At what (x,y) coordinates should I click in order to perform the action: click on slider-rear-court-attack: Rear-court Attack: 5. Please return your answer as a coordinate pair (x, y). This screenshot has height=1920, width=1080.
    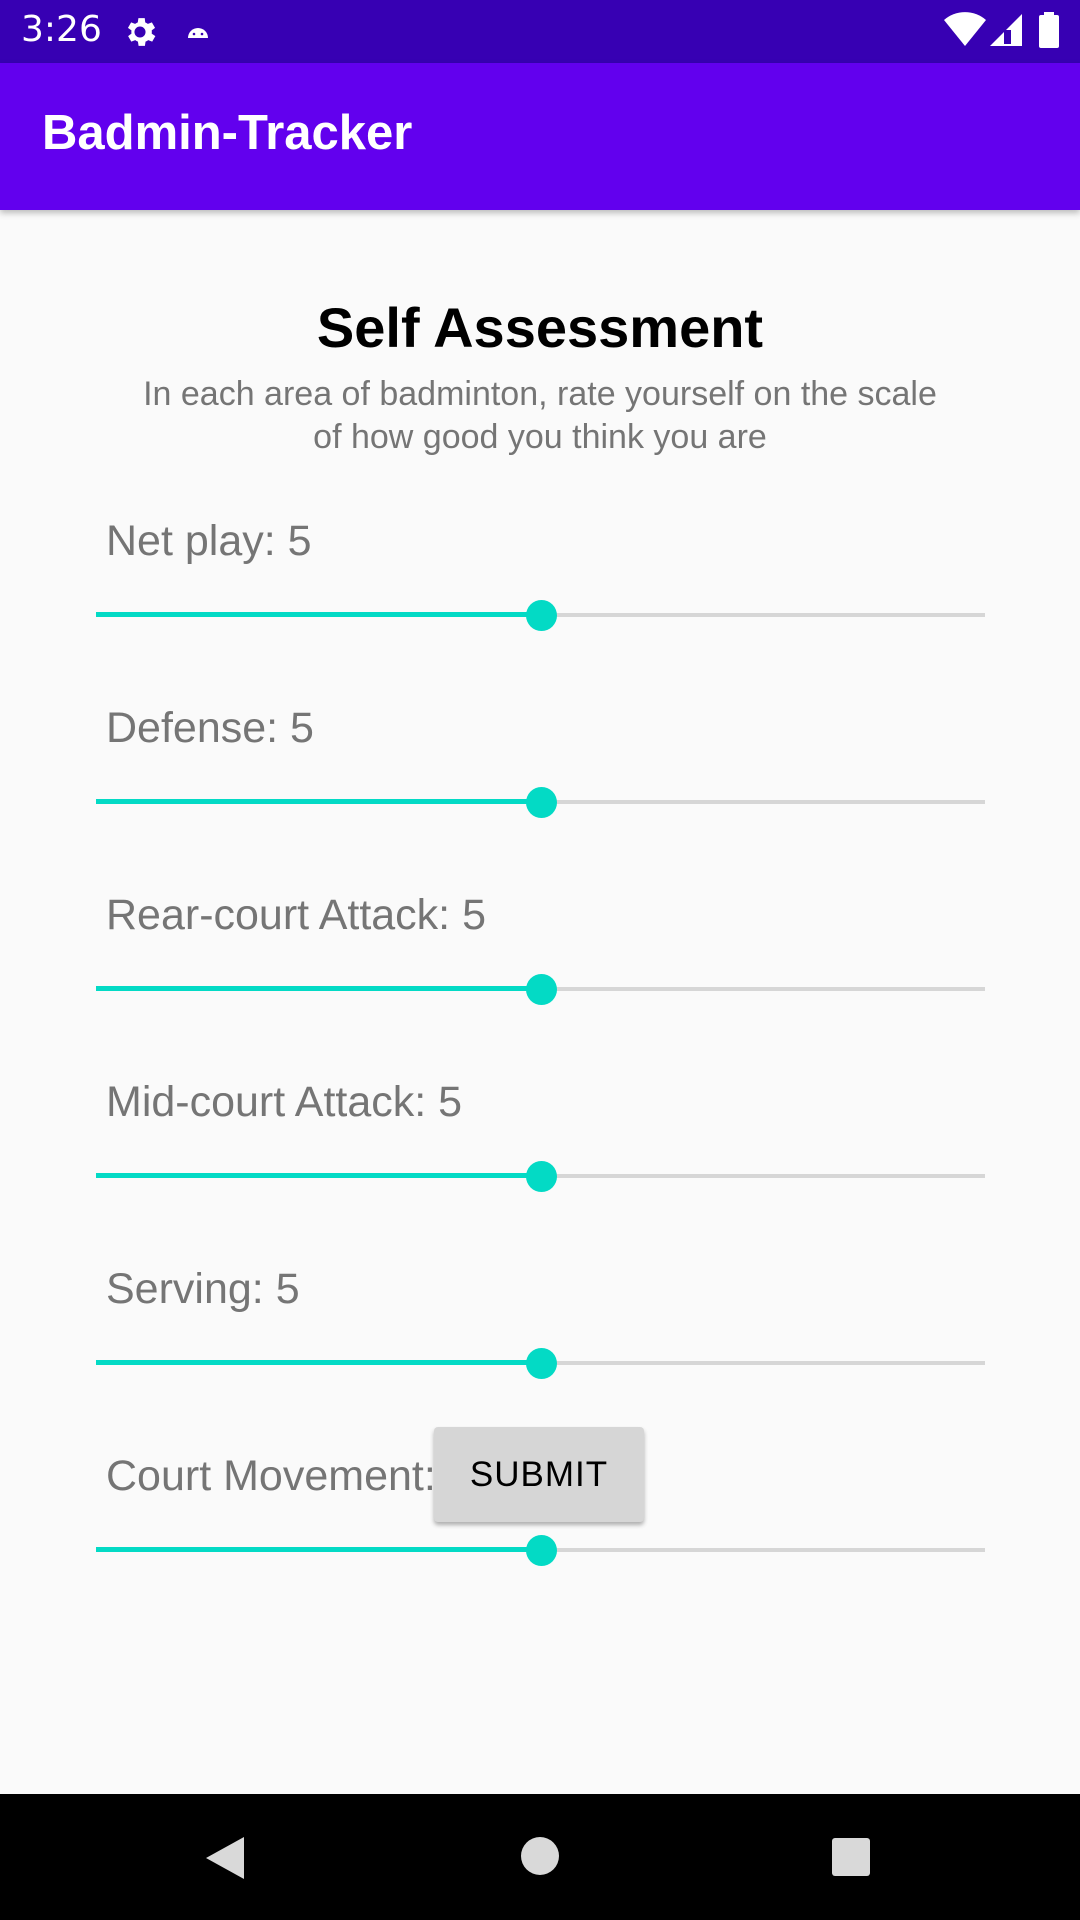
    Looking at the image, I should click on (540, 966).